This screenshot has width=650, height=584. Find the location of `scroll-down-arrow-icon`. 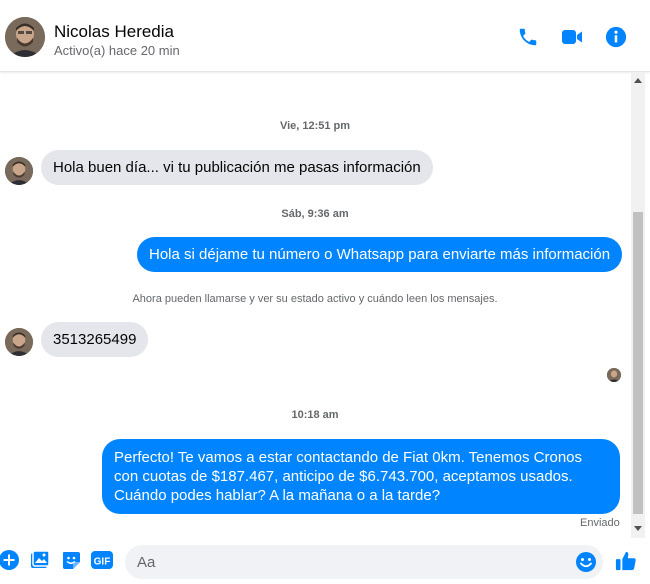

scroll-down-arrow-icon is located at coordinates (638, 528).